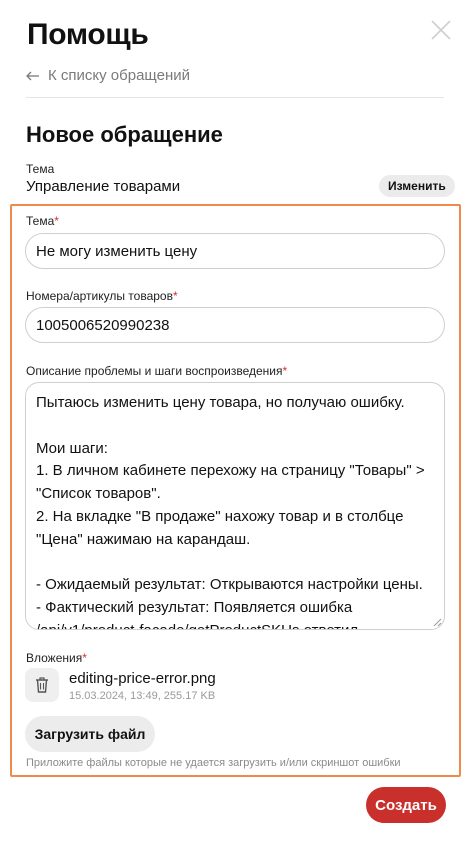  I want to click on topic-caption: Тема, so click(40, 169).